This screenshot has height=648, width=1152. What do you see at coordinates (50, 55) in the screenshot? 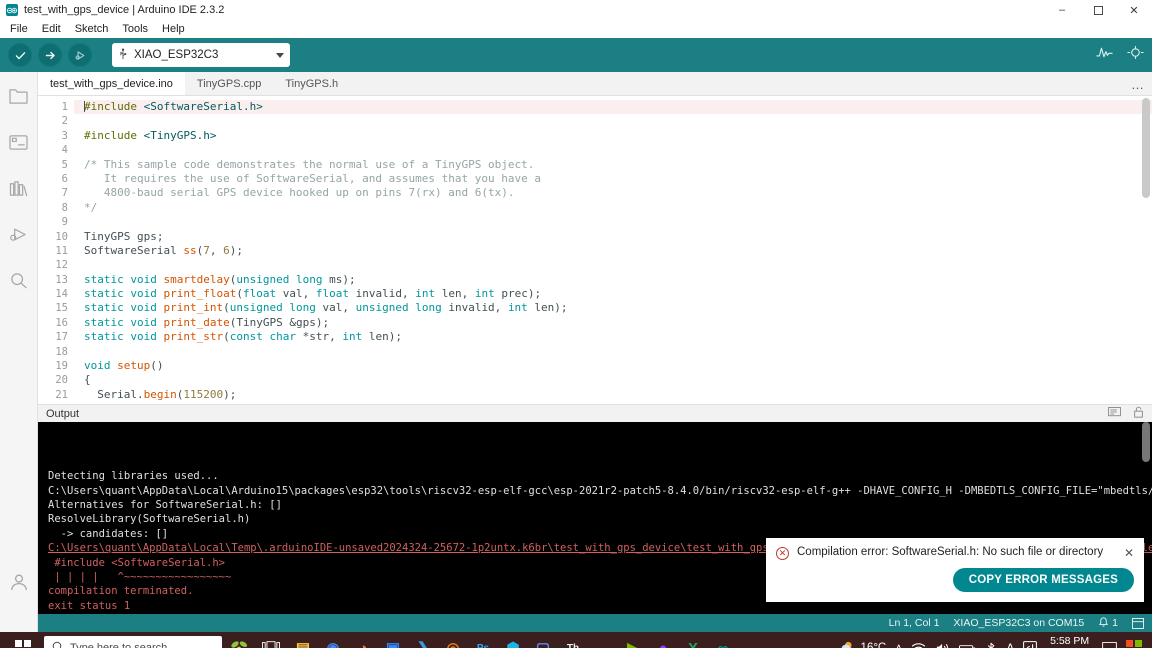
I see `upload-button` at bounding box center [50, 55].